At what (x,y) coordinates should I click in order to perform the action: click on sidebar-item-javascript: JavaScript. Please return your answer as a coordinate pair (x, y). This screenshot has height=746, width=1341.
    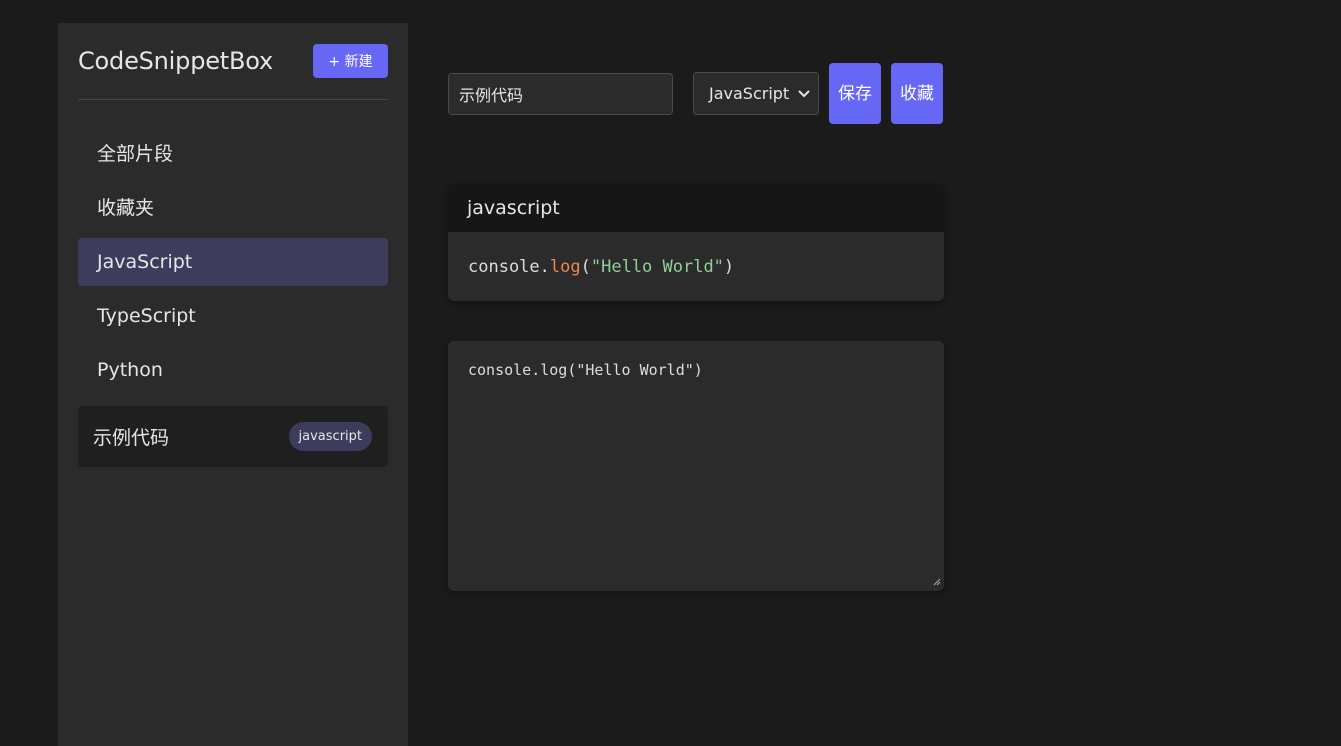
    Looking at the image, I should click on (233, 262).